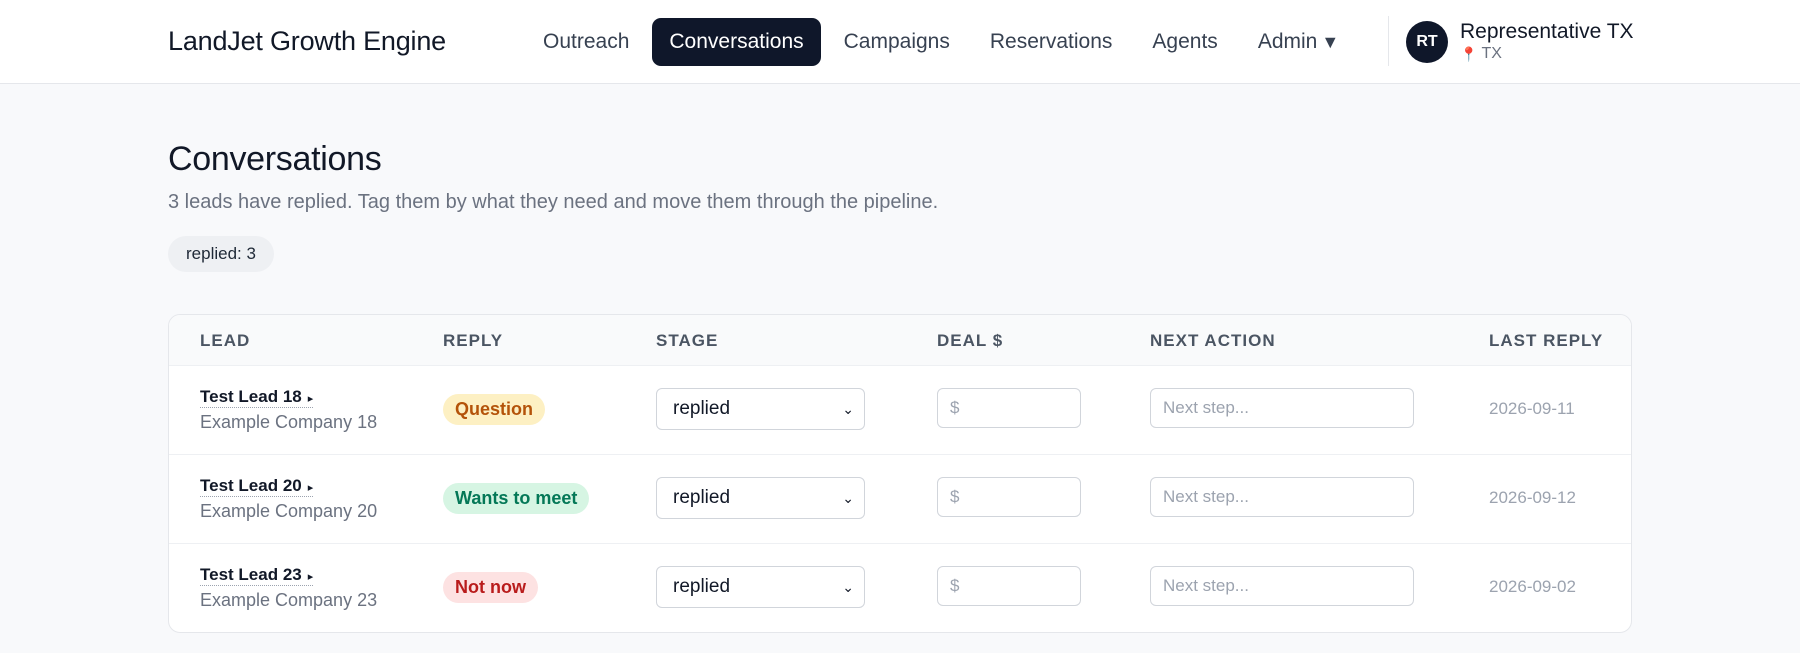 The image size is (1800, 653). I want to click on user-info: Representative TX 📍 TX, so click(1547, 42).